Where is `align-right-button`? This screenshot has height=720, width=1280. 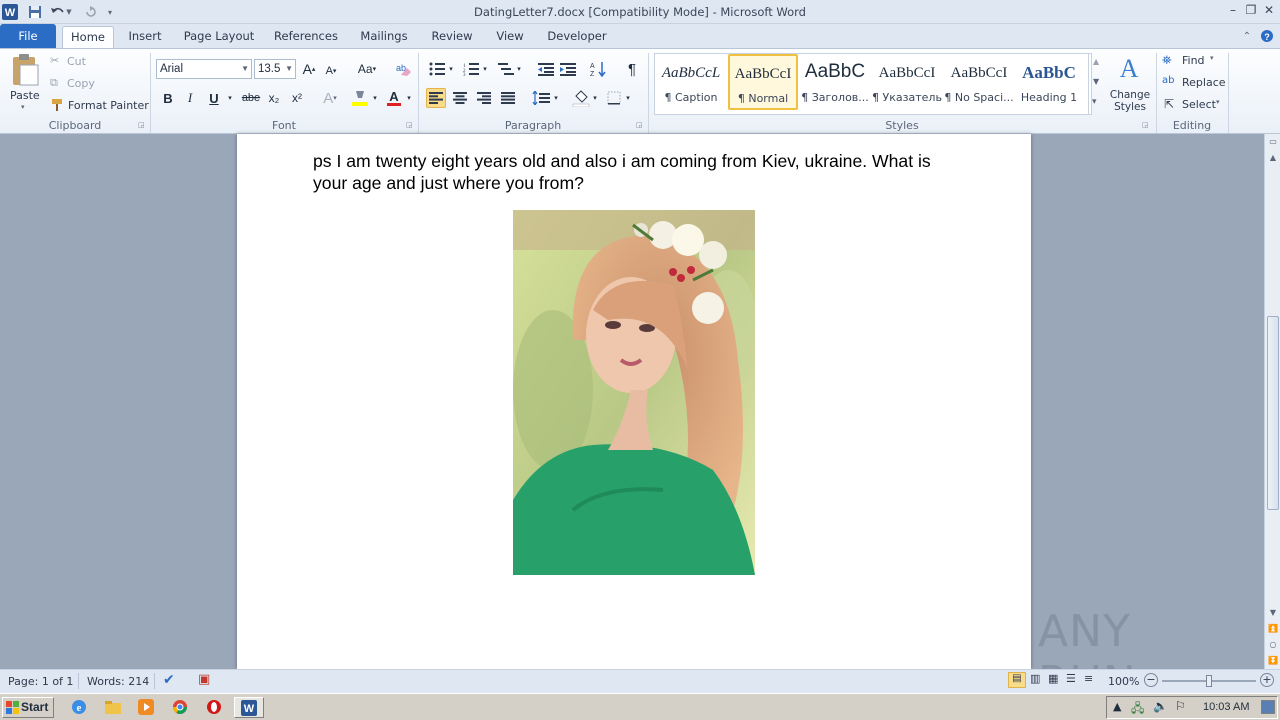 align-right-button is located at coordinates (484, 98).